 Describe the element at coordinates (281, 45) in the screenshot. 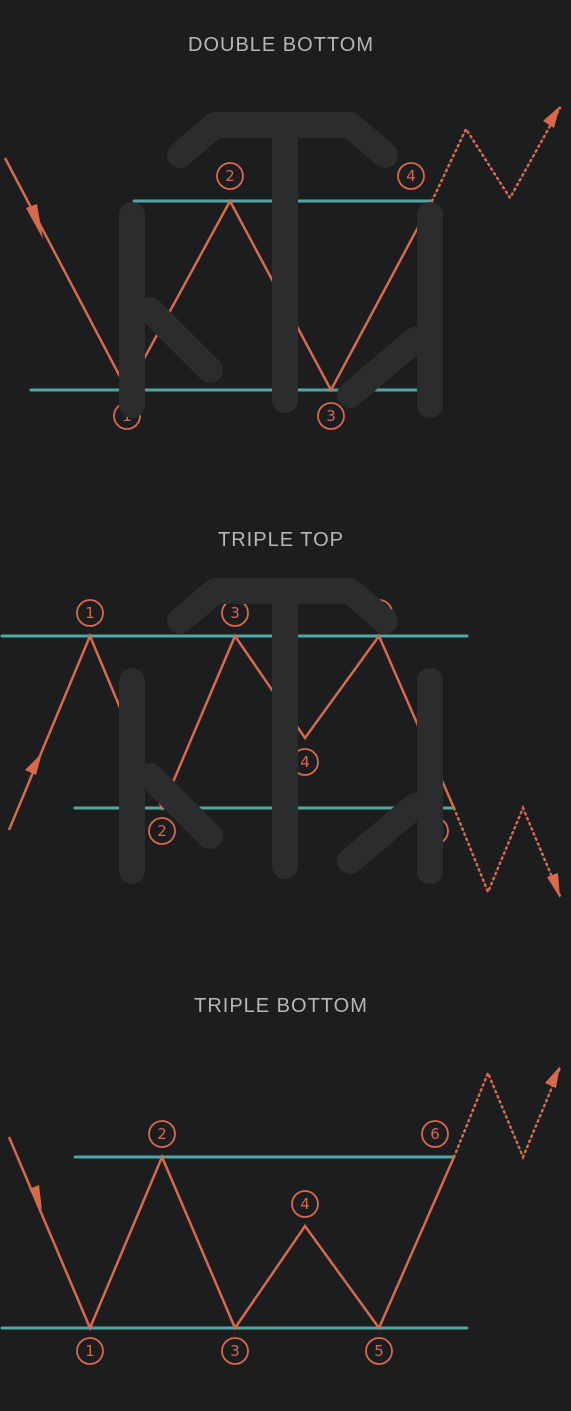

I see `double-bottom-title: DOUBLE BOTTOM` at that location.